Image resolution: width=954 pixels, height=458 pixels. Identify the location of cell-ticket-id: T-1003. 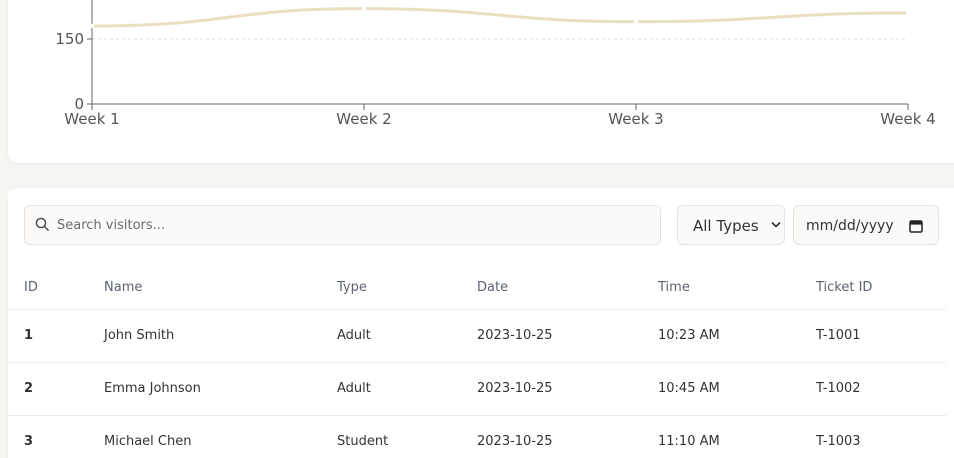
(881, 436).